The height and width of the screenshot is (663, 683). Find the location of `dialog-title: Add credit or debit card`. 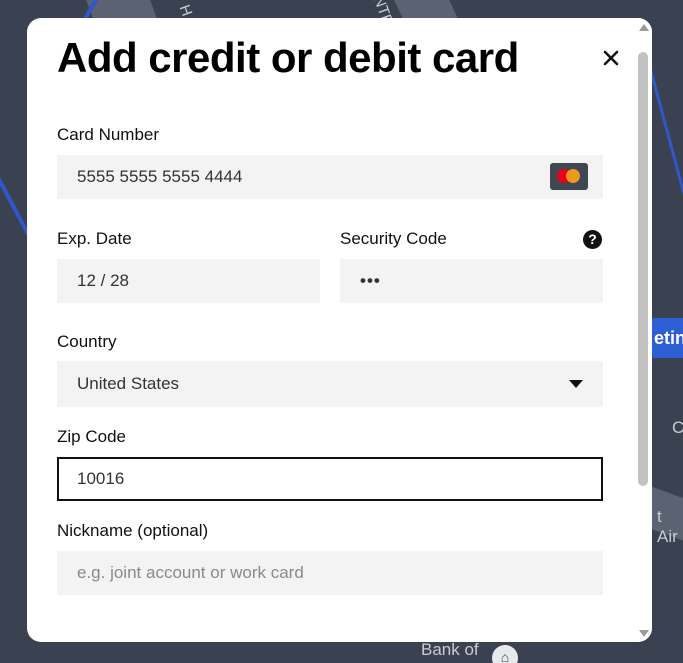

dialog-title: Add credit or debit card is located at coordinates (288, 57).